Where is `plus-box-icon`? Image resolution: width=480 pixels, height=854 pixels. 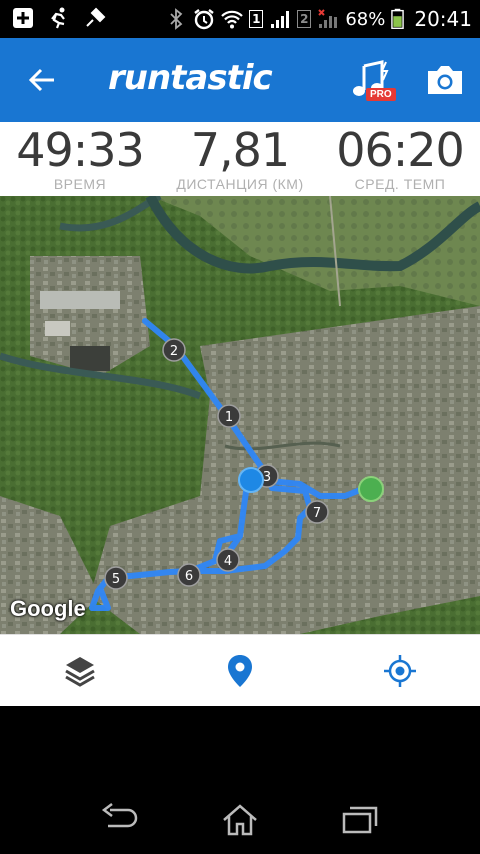
plus-box-icon is located at coordinates (23, 18).